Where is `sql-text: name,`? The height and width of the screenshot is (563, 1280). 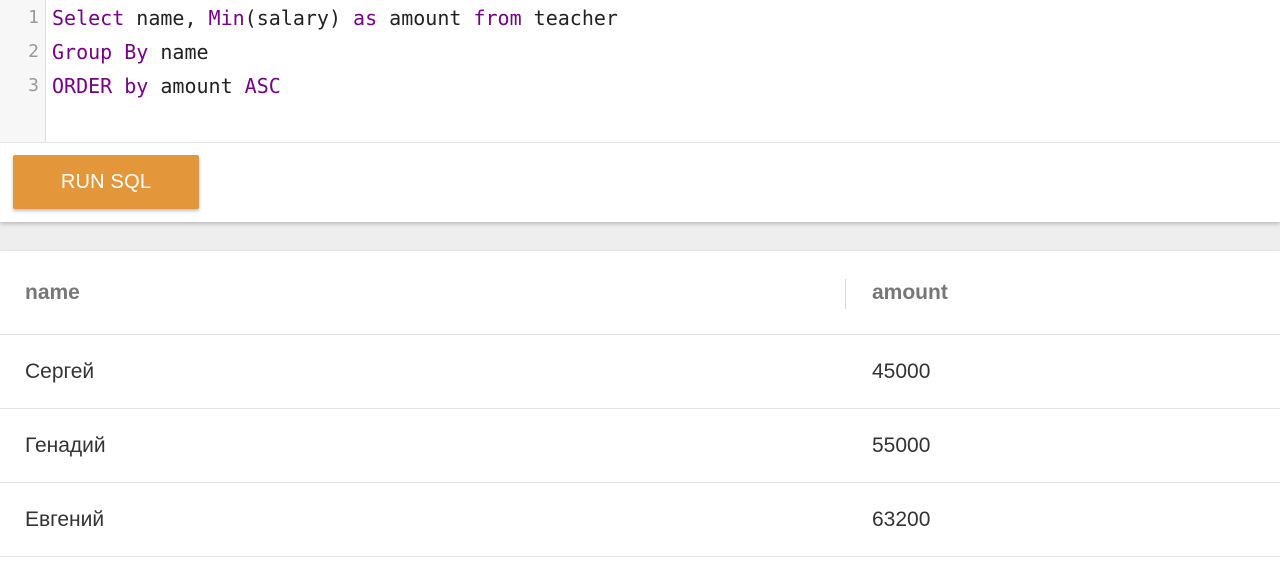
sql-text: name, is located at coordinates (166, 18).